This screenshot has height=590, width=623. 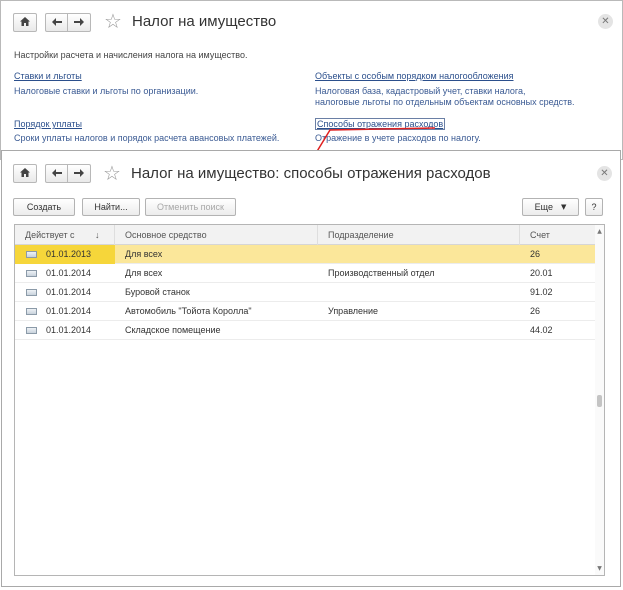 I want to click on payment-order-link: Порядок уплаты, so click(x=48, y=124).